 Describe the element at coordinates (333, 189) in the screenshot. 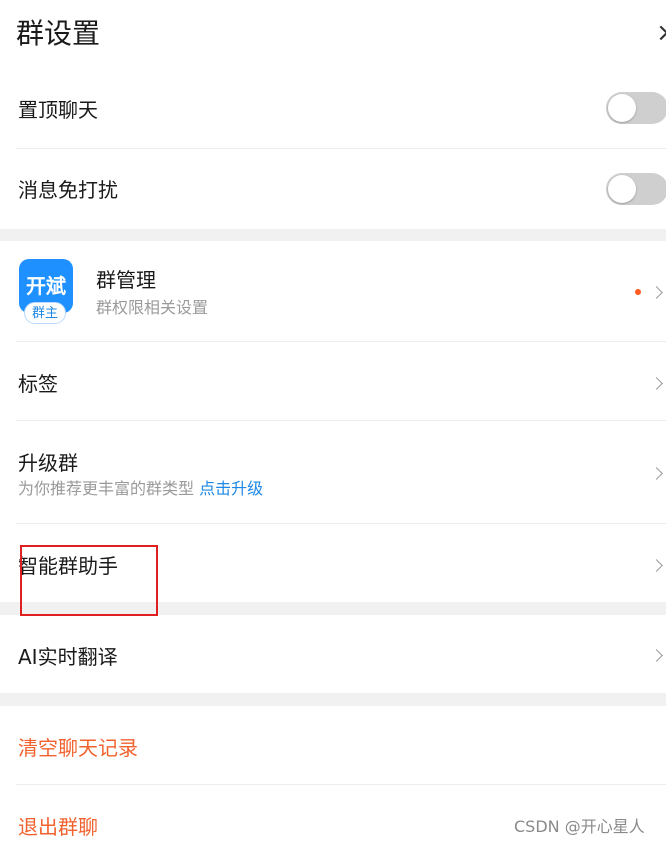

I see `dnd-row: 消息免打扰` at that location.